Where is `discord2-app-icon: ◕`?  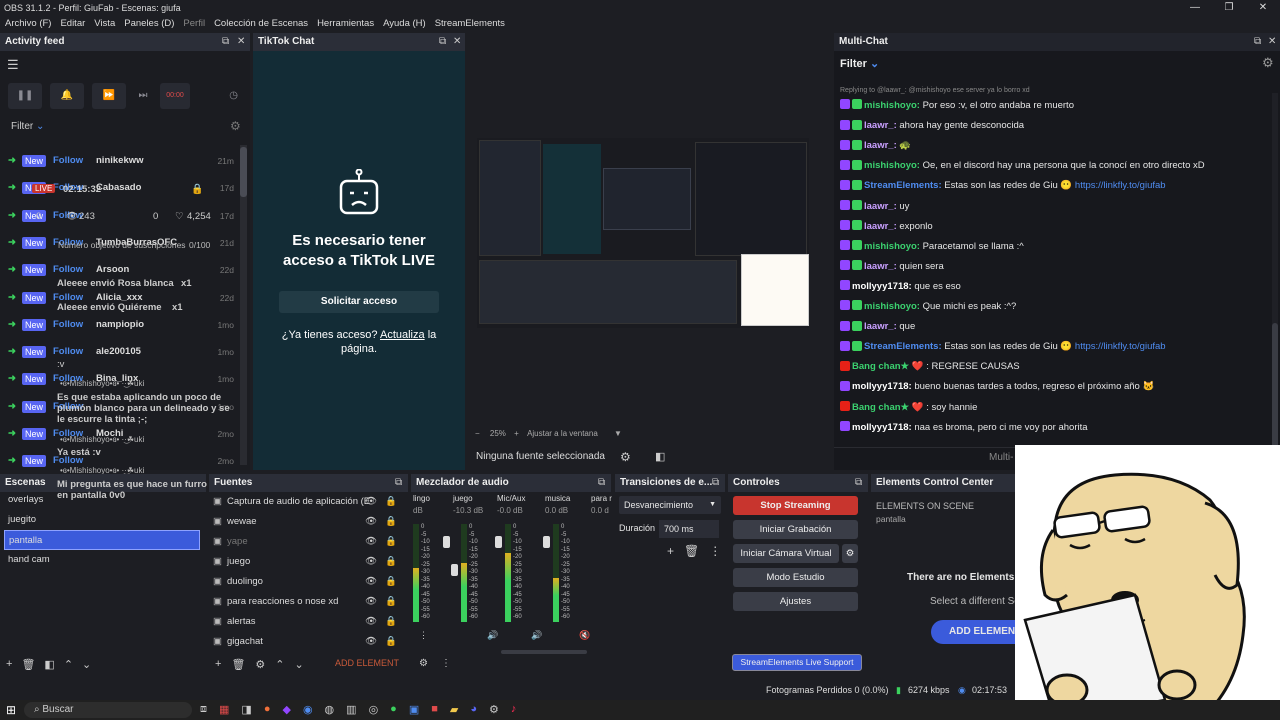 discord2-app-icon: ◕ is located at coordinates (473, 709).